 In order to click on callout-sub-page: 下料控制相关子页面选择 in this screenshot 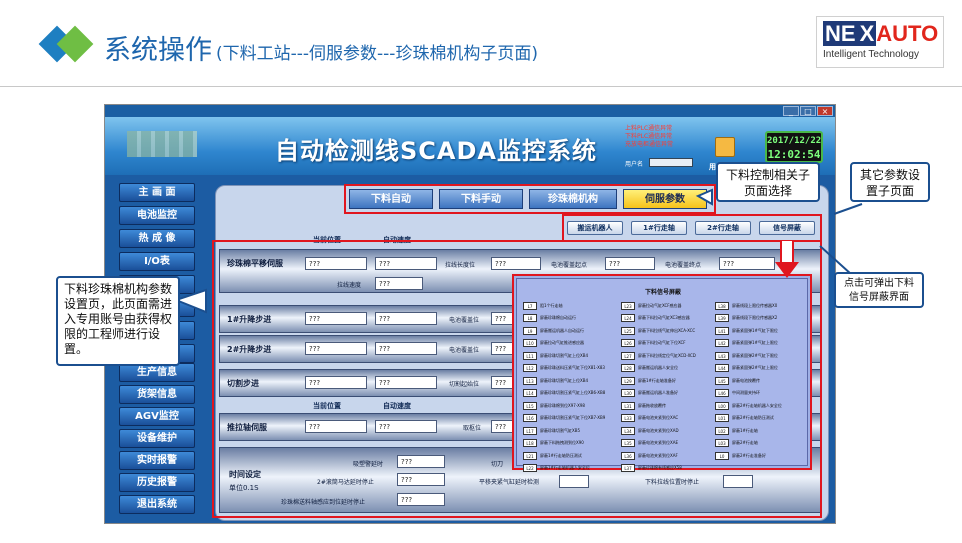, I will do `click(768, 182)`.